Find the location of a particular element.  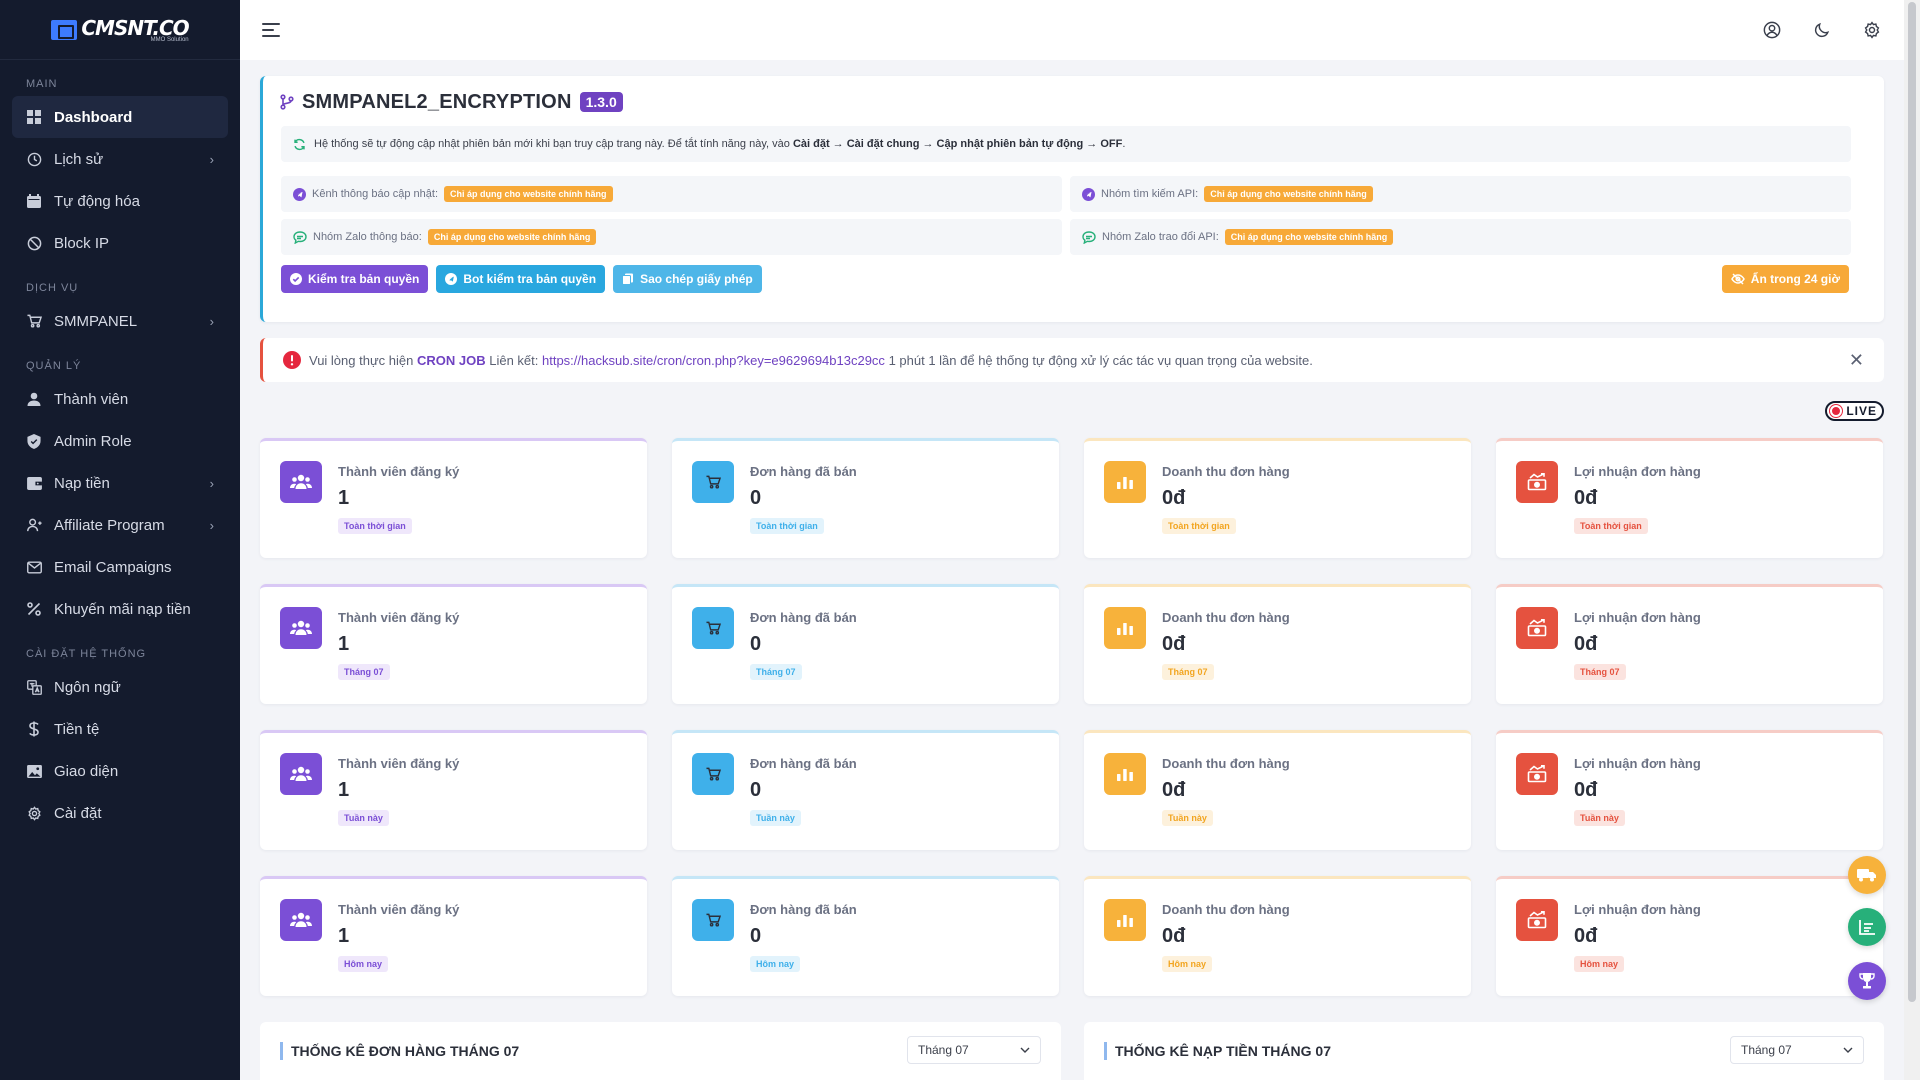

affiliate-icon is located at coordinates (34, 525).